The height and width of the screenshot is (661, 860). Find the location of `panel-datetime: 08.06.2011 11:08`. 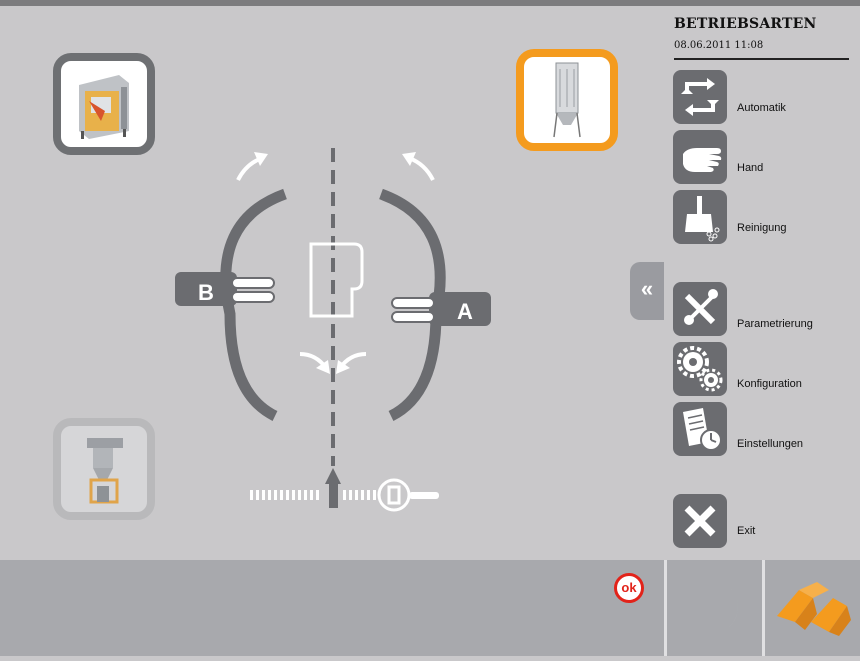

panel-datetime: 08.06.2011 11:08 is located at coordinates (719, 45).